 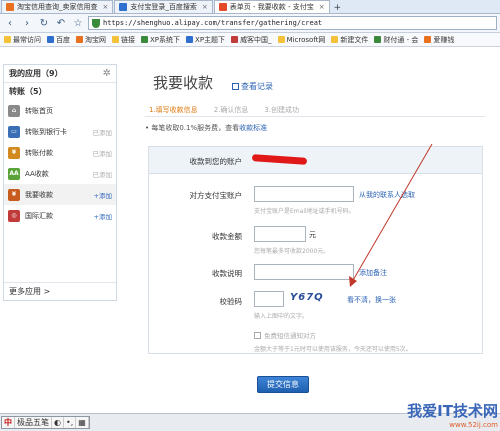 What do you see at coordinates (39, 152) in the screenshot?
I see `sidebar-item-label: 转账付款` at bounding box center [39, 152].